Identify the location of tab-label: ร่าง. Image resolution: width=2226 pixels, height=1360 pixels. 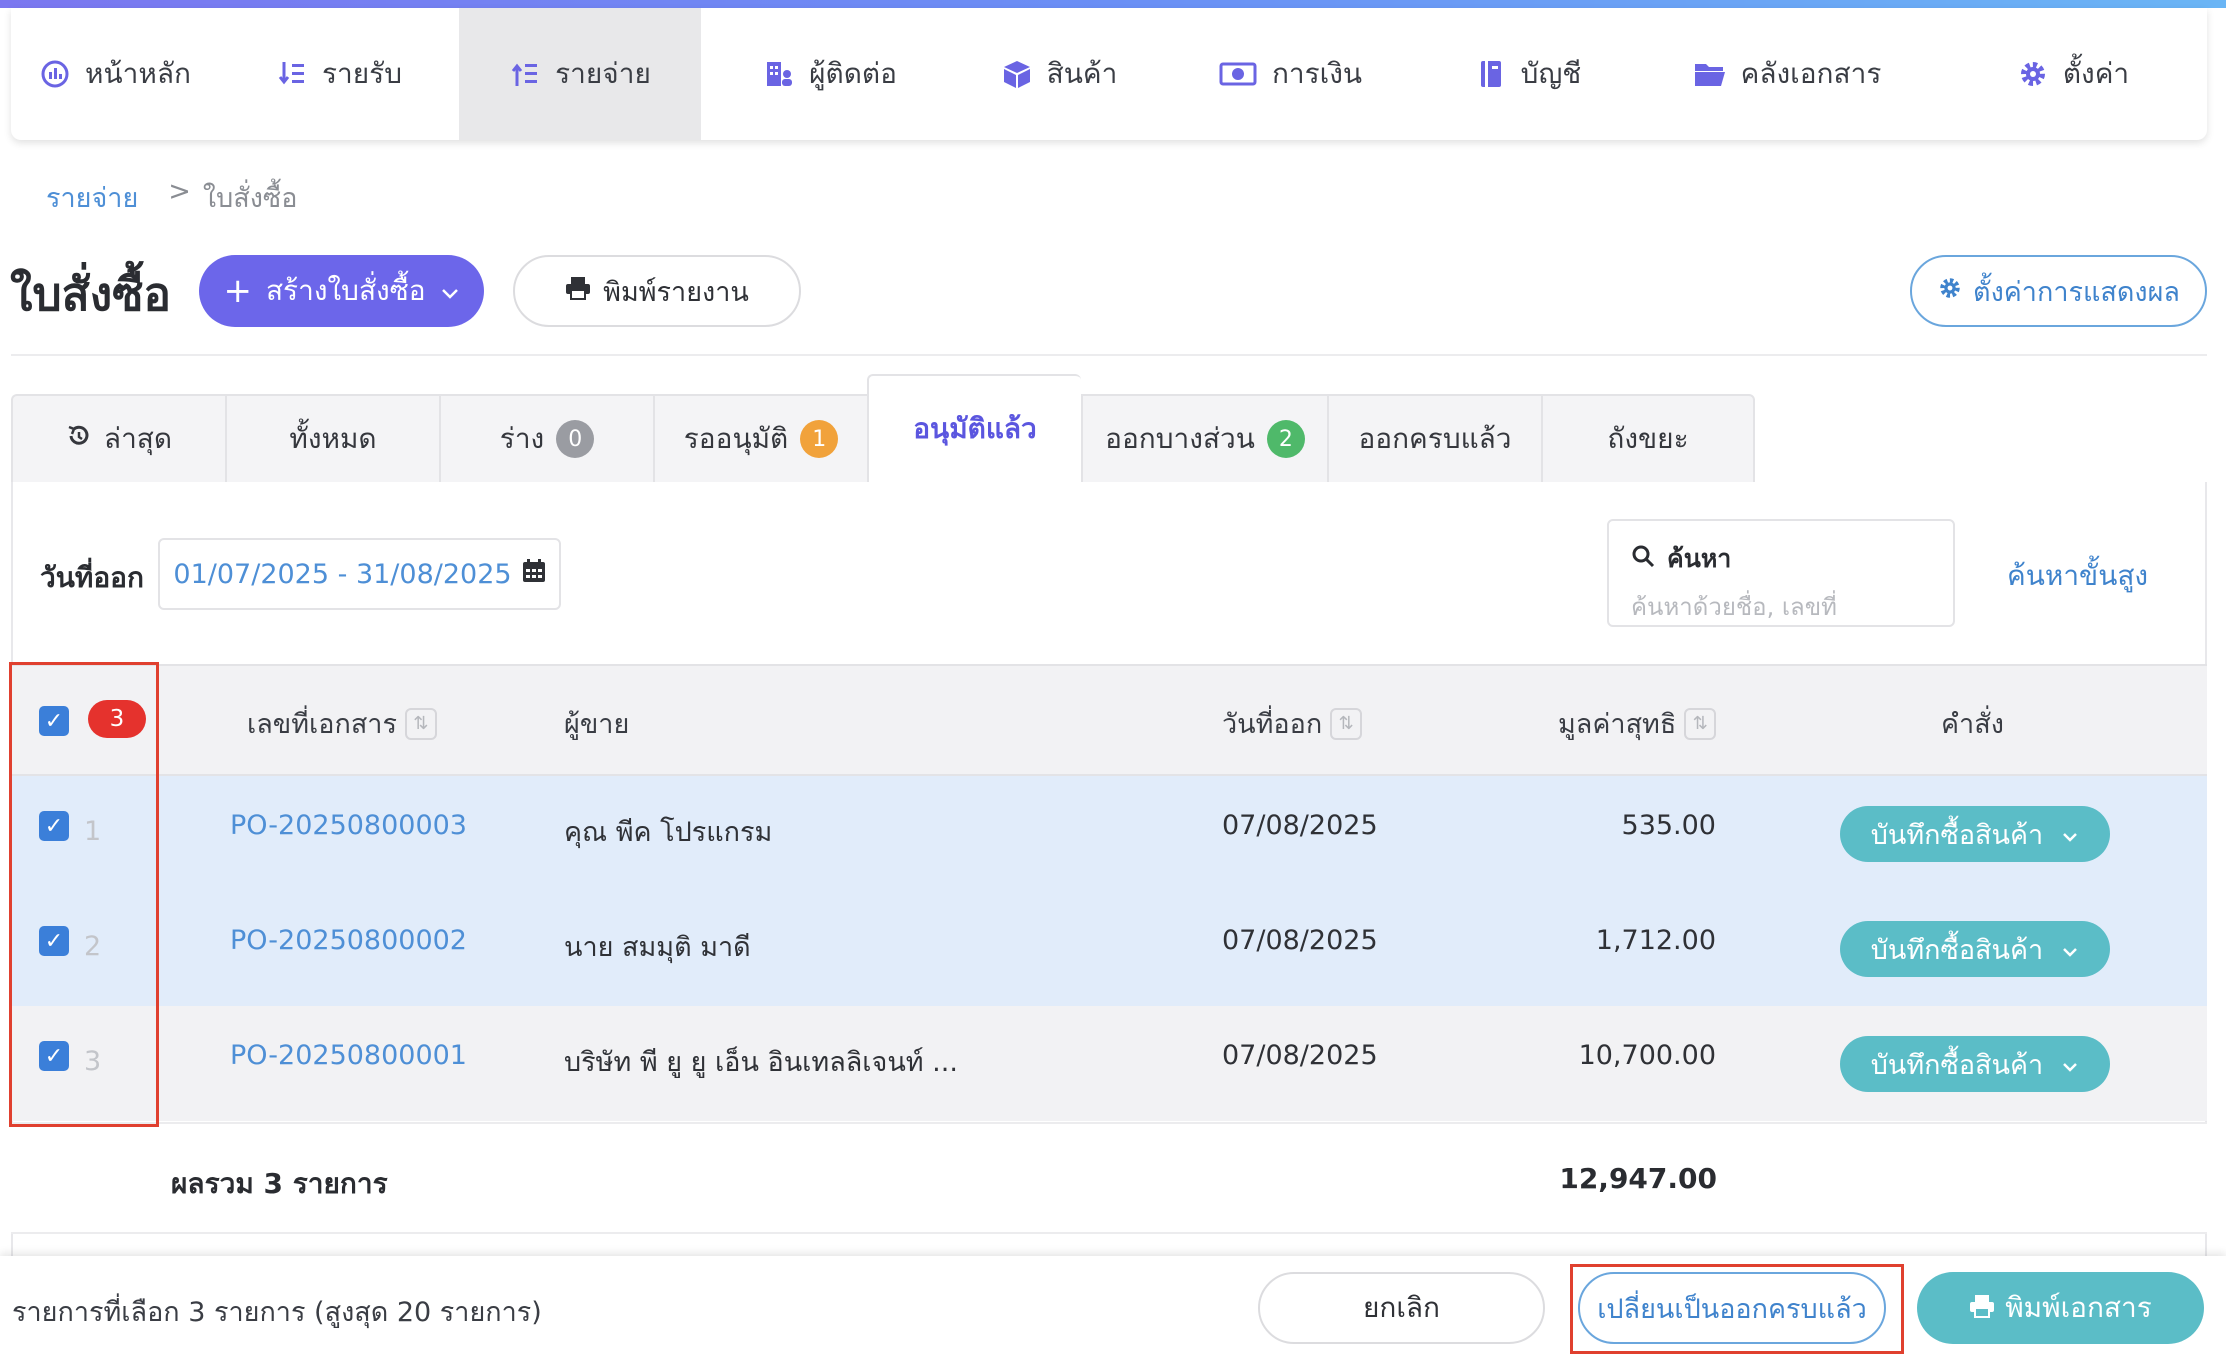
(522, 438).